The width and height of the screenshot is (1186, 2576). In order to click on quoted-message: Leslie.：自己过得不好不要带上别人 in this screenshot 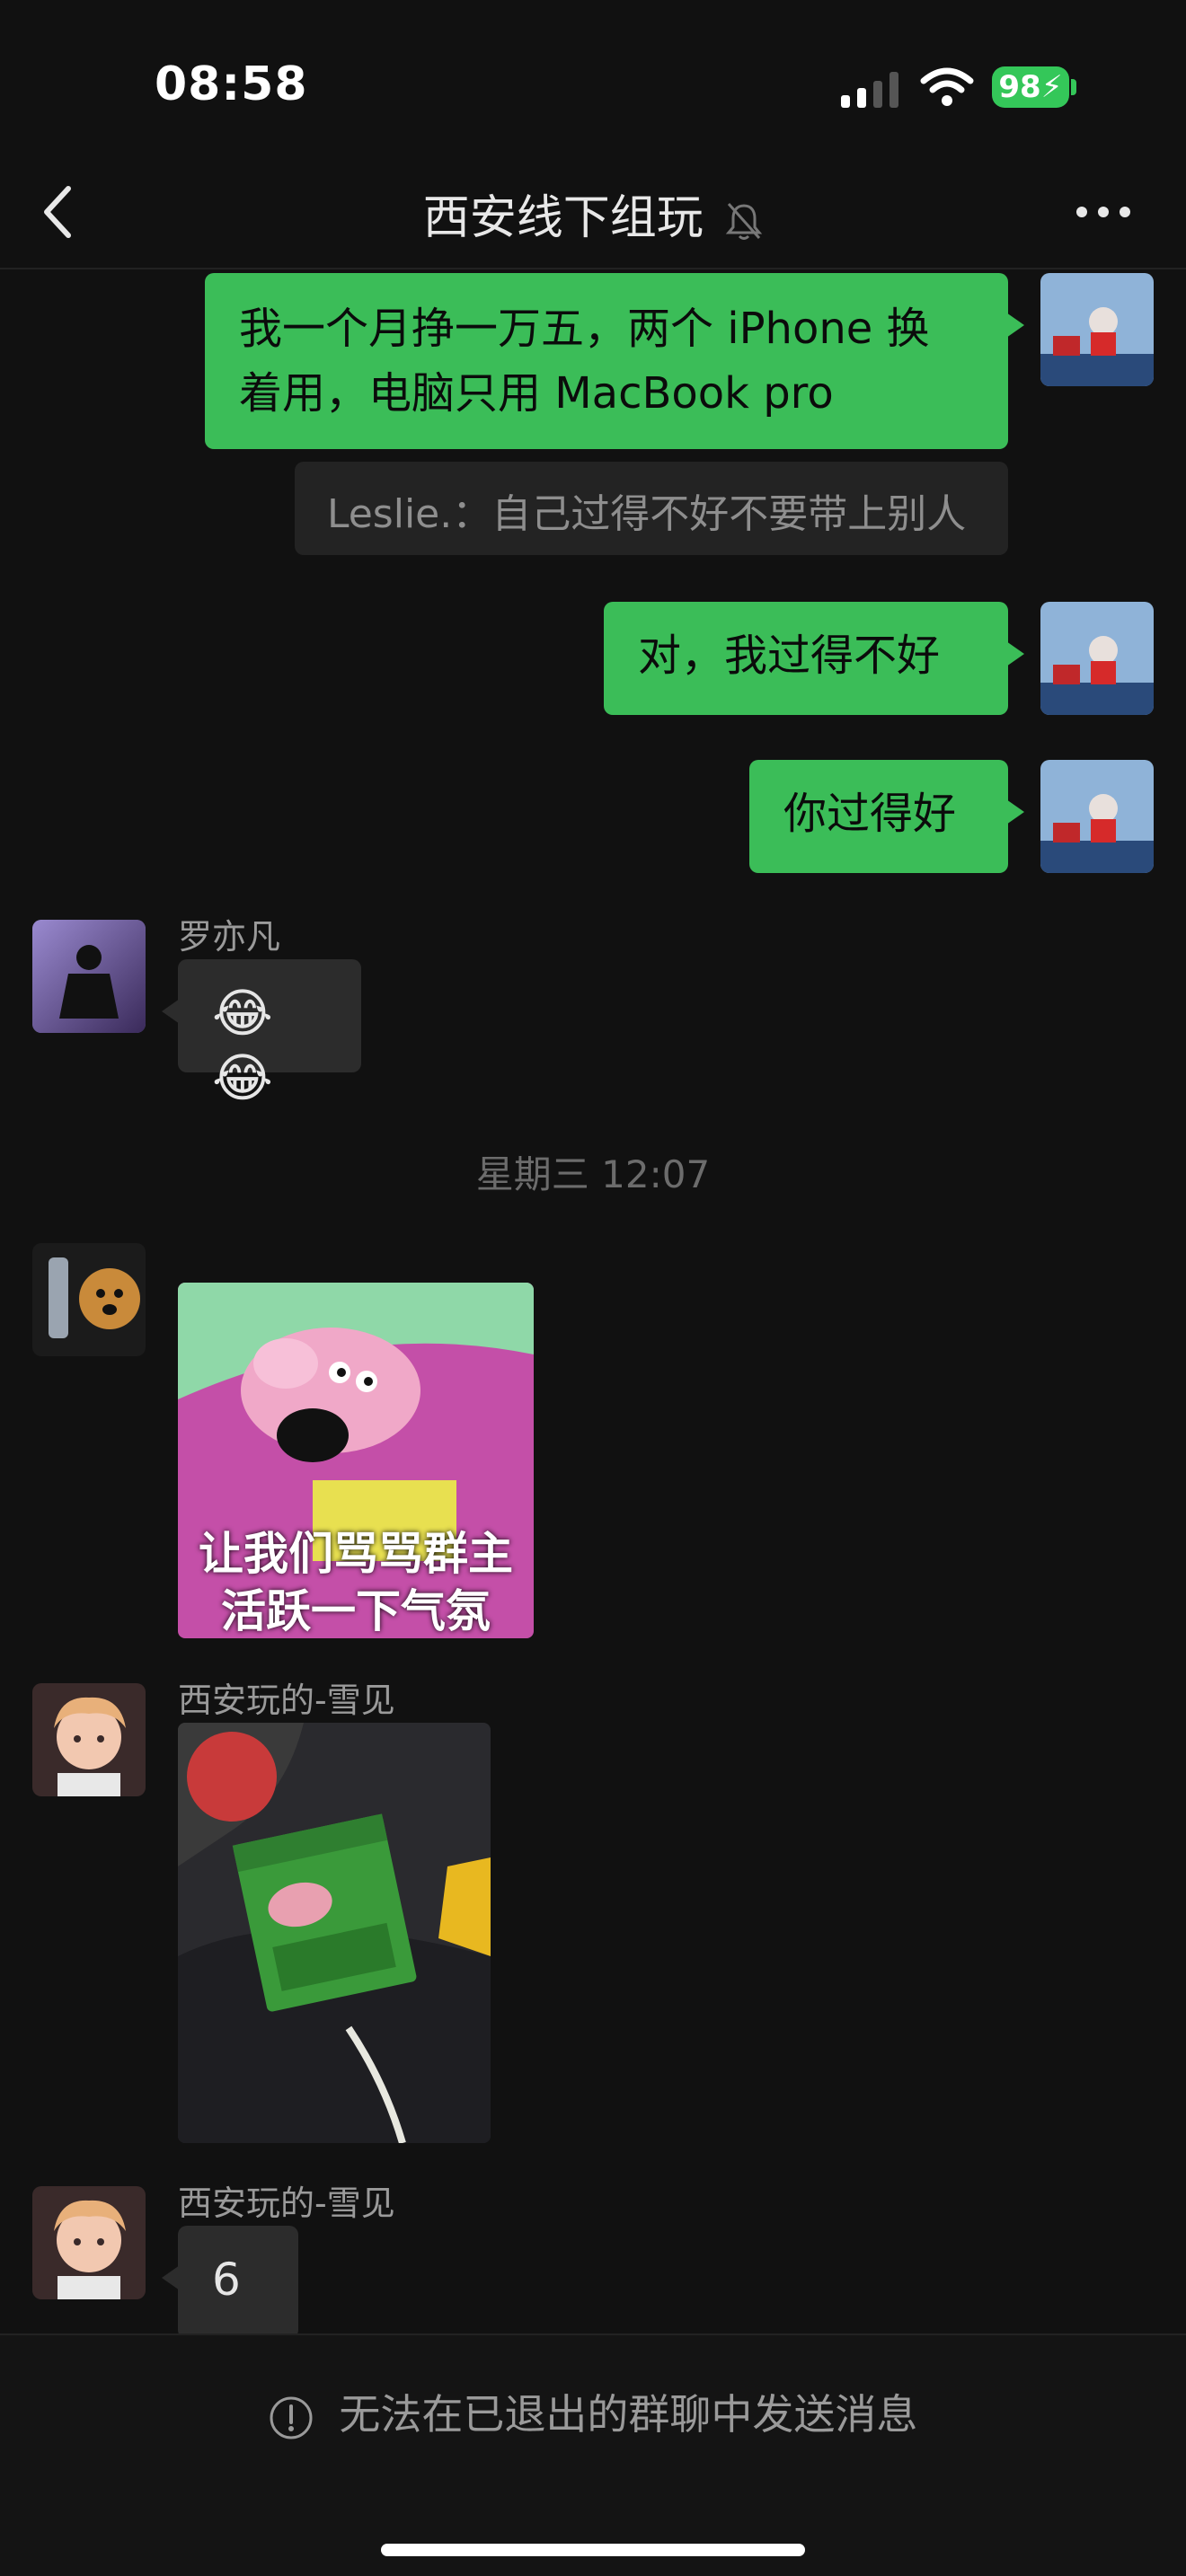, I will do `click(651, 508)`.